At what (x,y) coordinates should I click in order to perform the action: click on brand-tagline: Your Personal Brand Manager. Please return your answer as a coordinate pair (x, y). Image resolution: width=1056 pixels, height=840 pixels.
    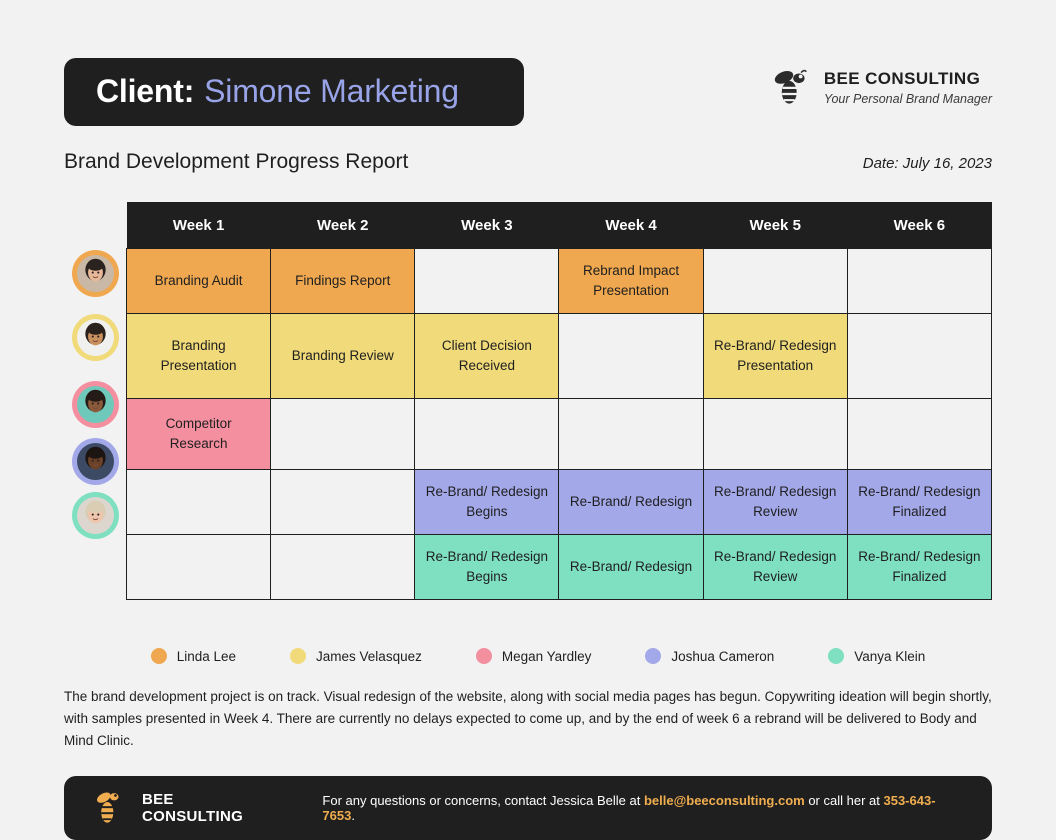
    Looking at the image, I should click on (907, 98).